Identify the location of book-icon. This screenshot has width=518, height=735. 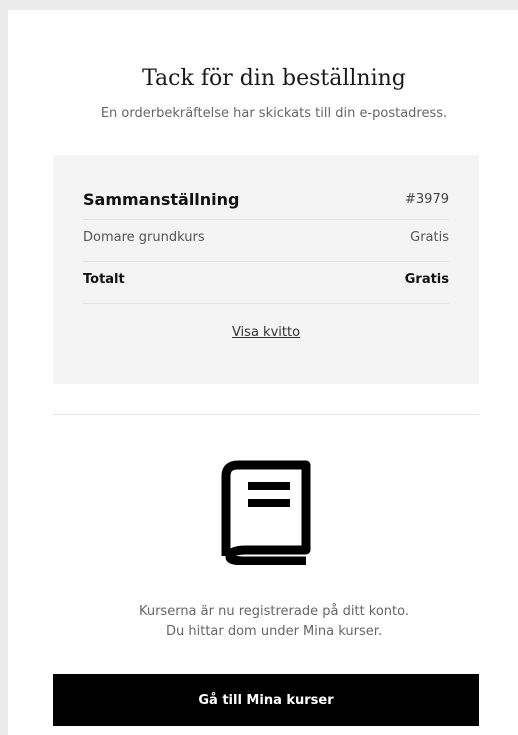
(266, 512).